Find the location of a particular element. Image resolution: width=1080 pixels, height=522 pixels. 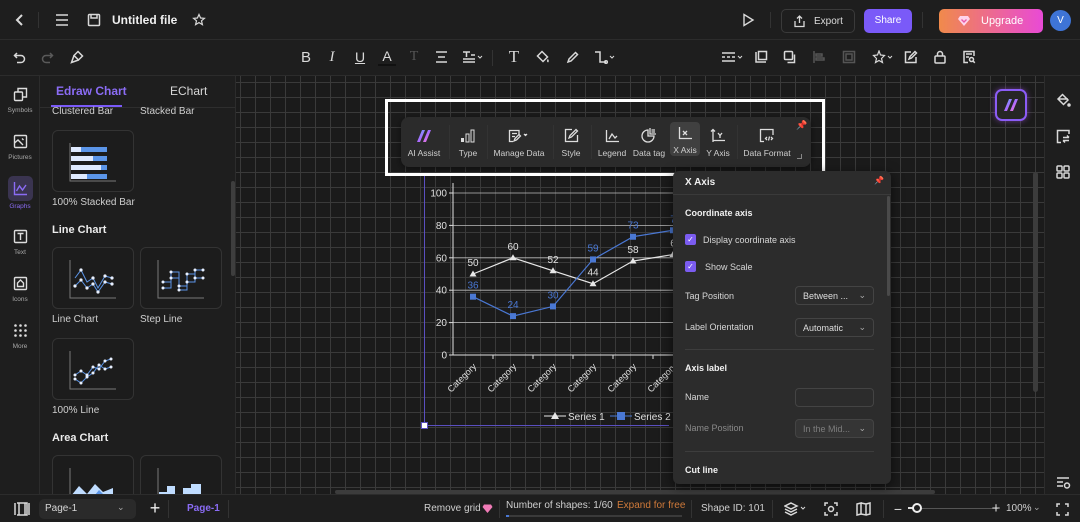

align-center-icon is located at coordinates (441, 57).